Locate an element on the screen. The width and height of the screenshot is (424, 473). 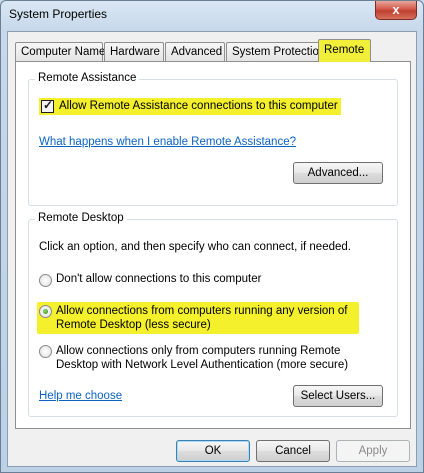
apply-button: Apply is located at coordinates (373, 451).